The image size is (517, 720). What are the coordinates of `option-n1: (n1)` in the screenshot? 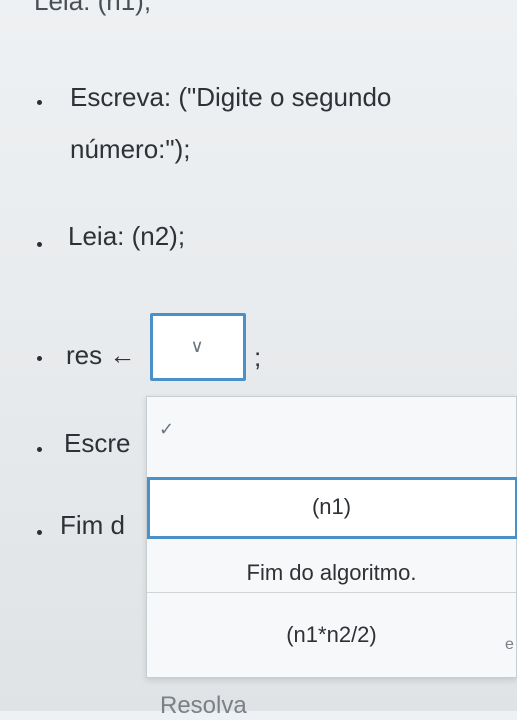 It's located at (331, 507).